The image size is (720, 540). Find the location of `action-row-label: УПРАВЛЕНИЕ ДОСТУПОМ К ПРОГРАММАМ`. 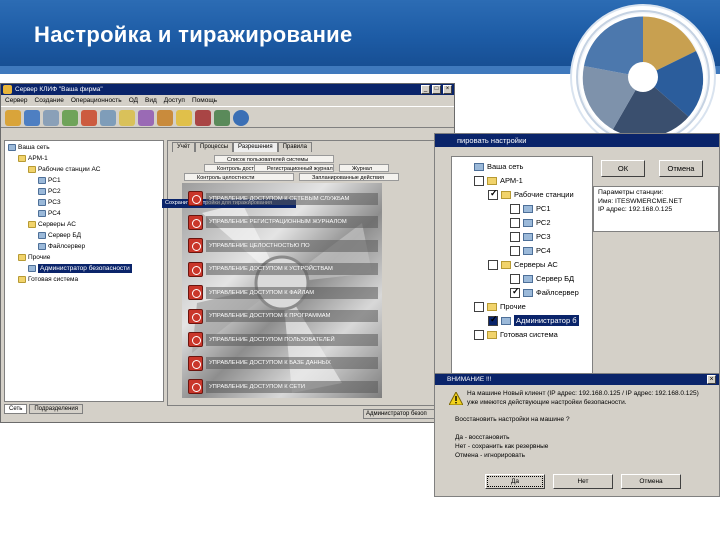

action-row-label: УПРАВЛЕНИЕ ДОСТУПОМ К ПРОГРАММАМ is located at coordinates (292, 316).